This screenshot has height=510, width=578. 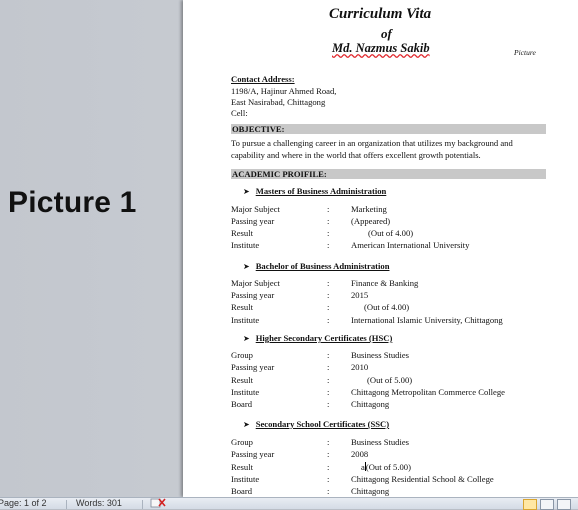 What do you see at coordinates (428, 392) in the screenshot?
I see `row-value: Chittagong Metropolitan Commerce College` at bounding box center [428, 392].